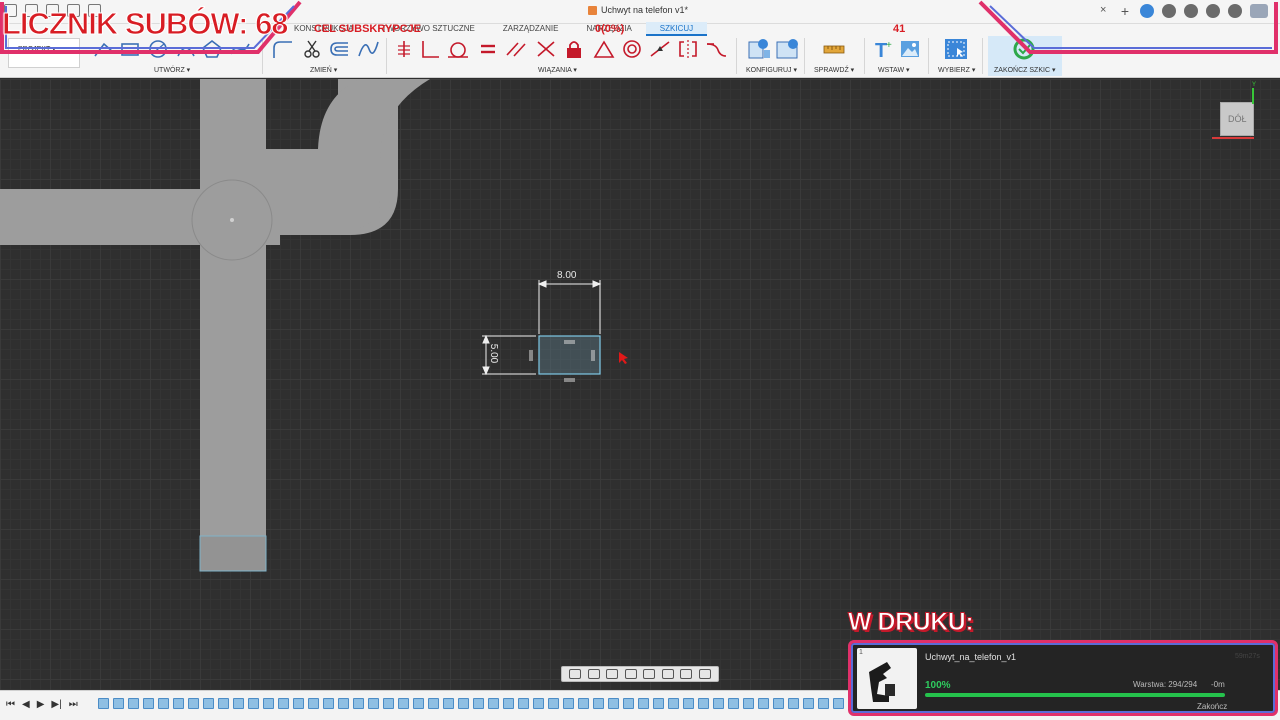  Describe the element at coordinates (834, 70) in the screenshot. I see `inspect-group-label: SPRAWDŹ ▾` at that location.